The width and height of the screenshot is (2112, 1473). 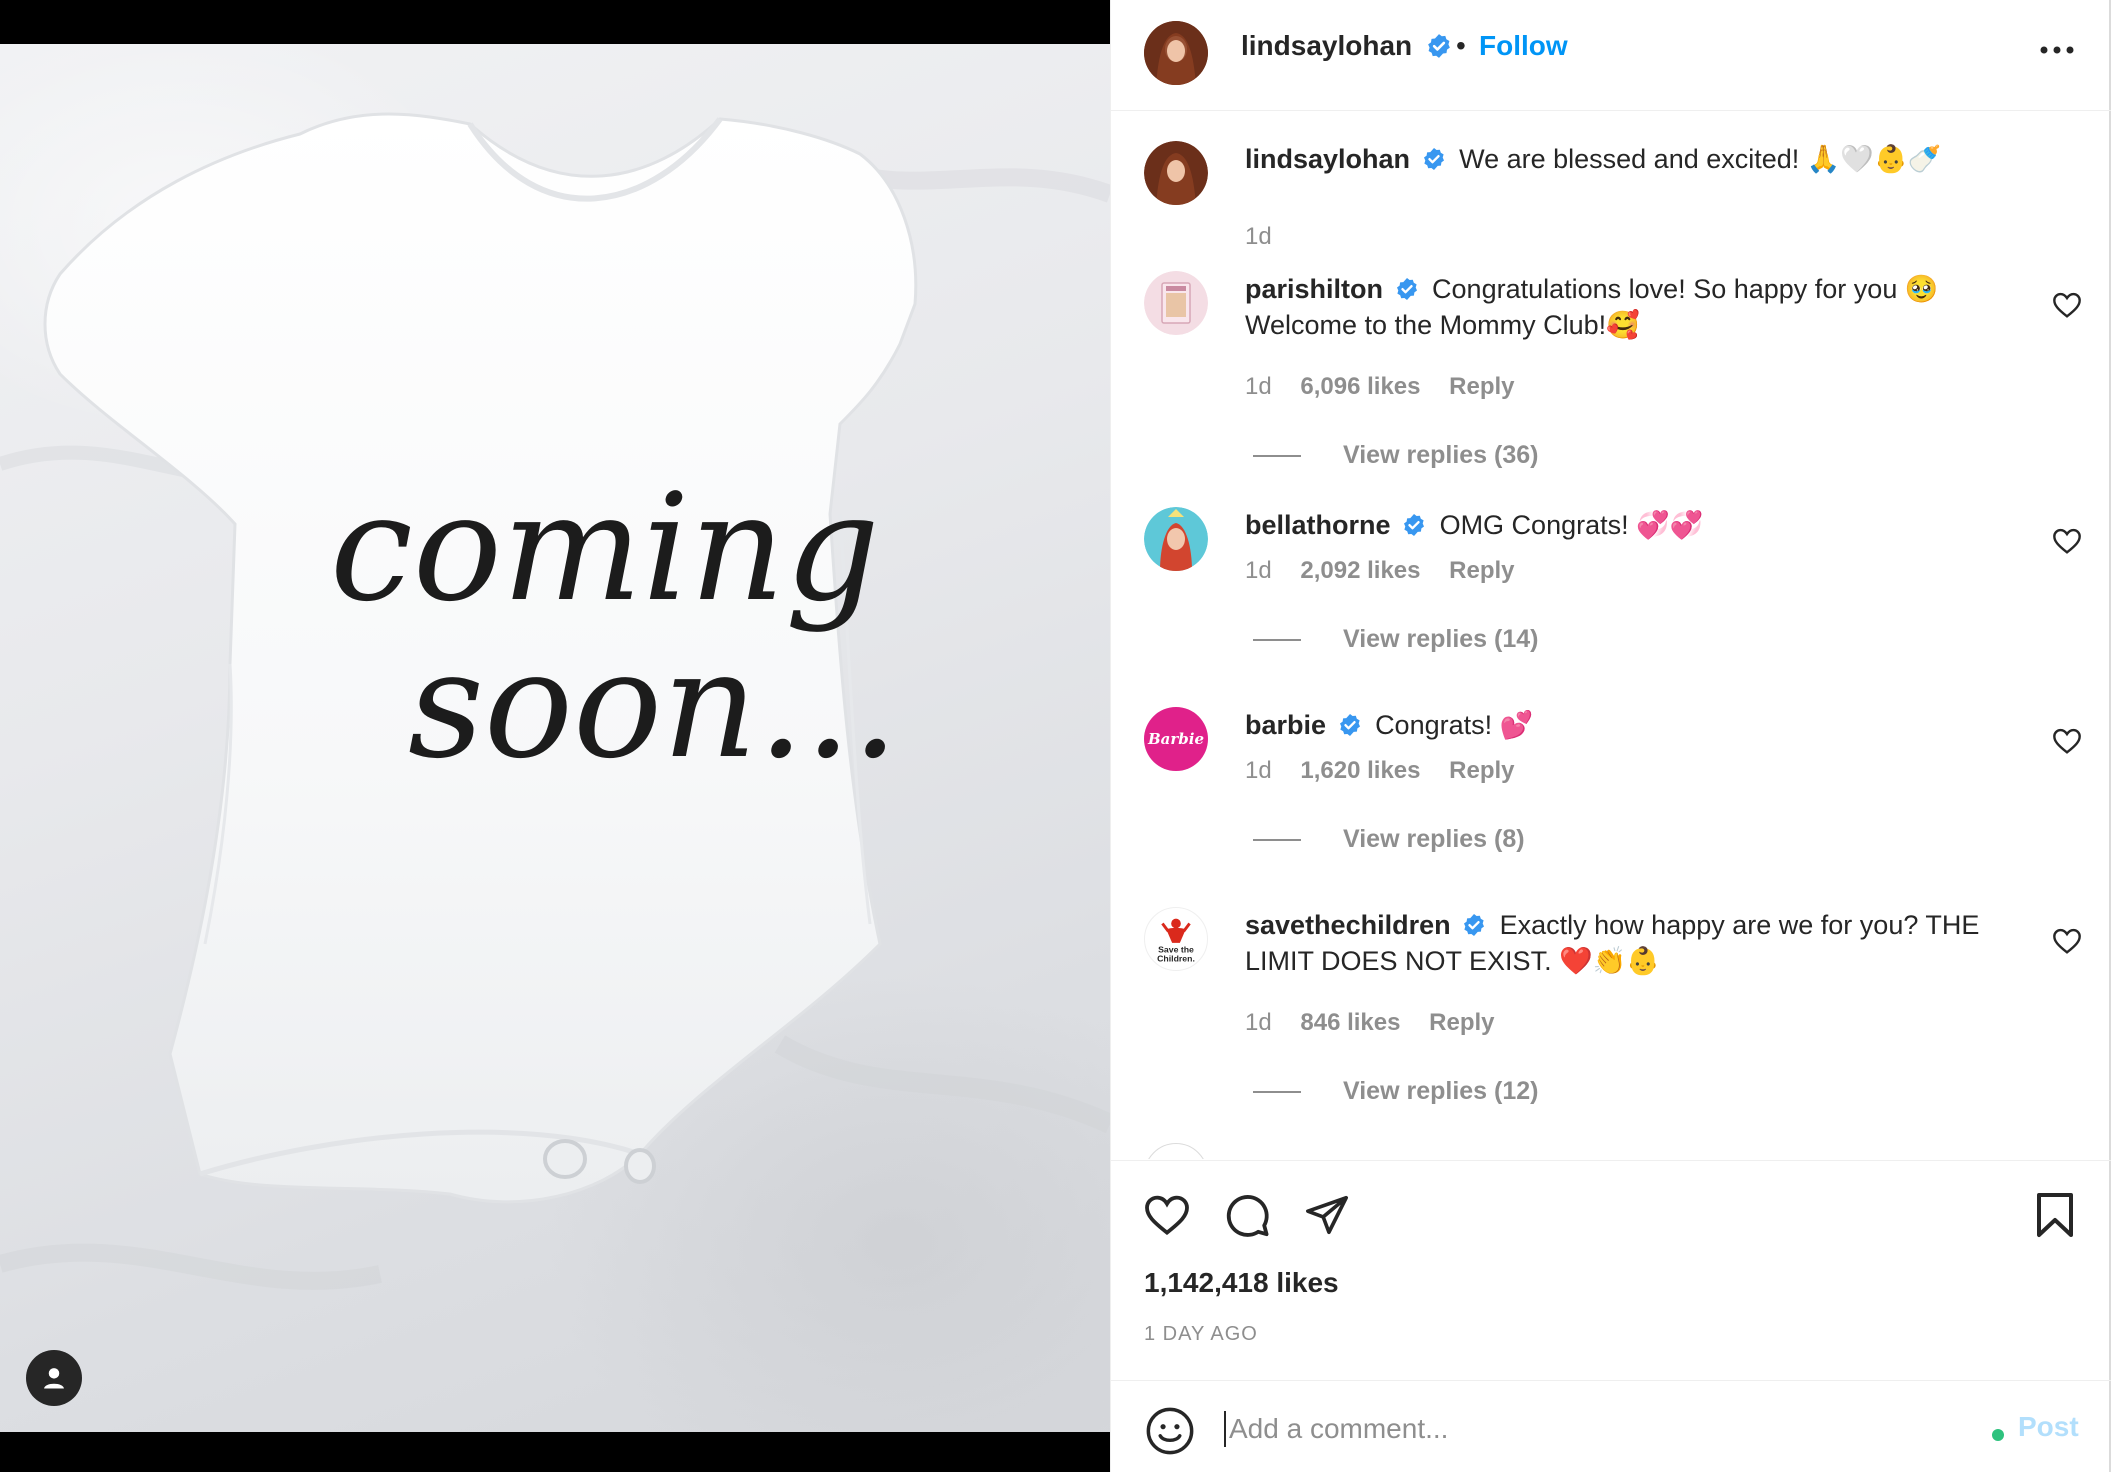 I want to click on caption-author-avatar, so click(x=1176, y=173).